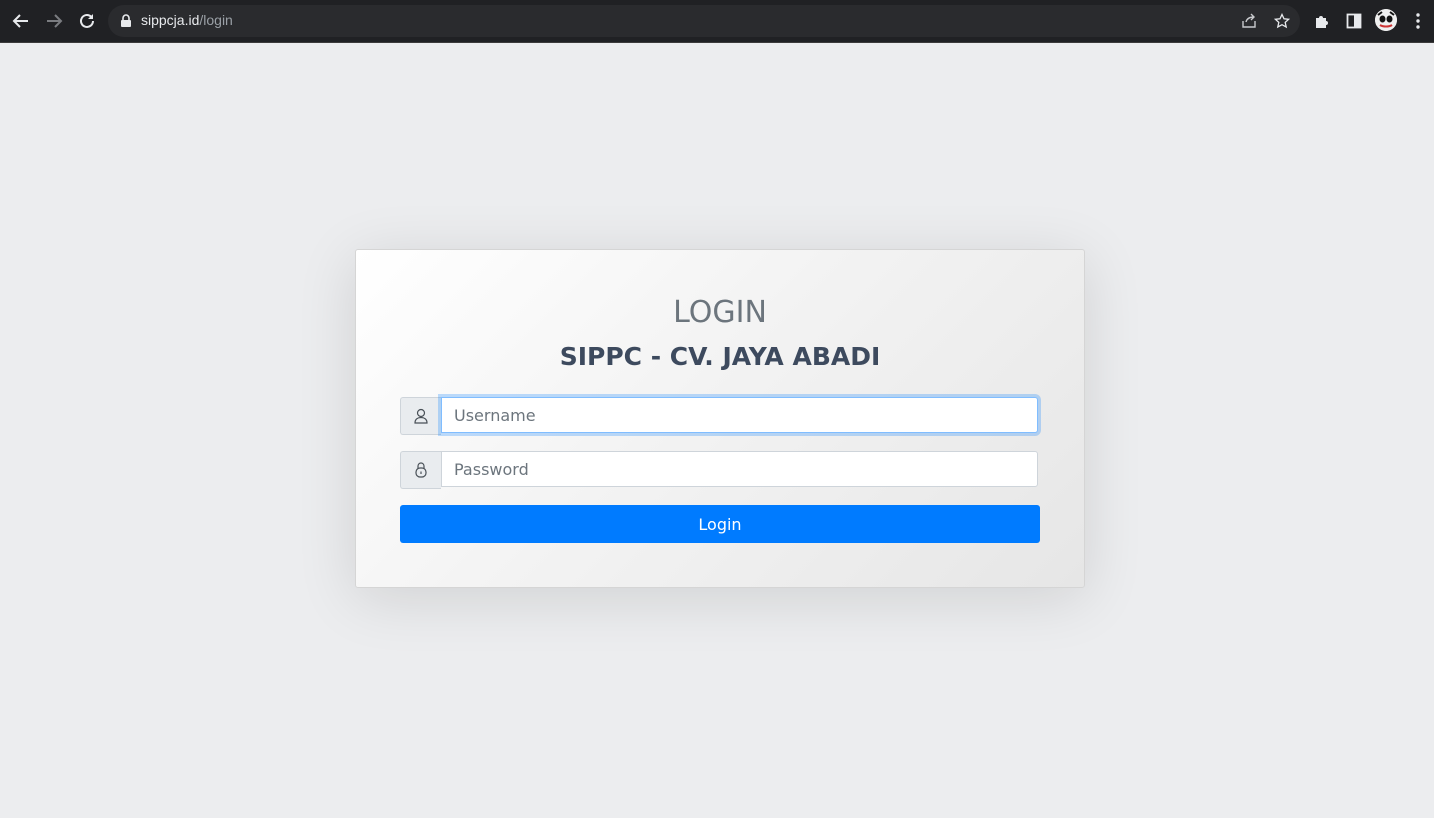 The image size is (1434, 818). I want to click on reload-button, so click(87, 21).